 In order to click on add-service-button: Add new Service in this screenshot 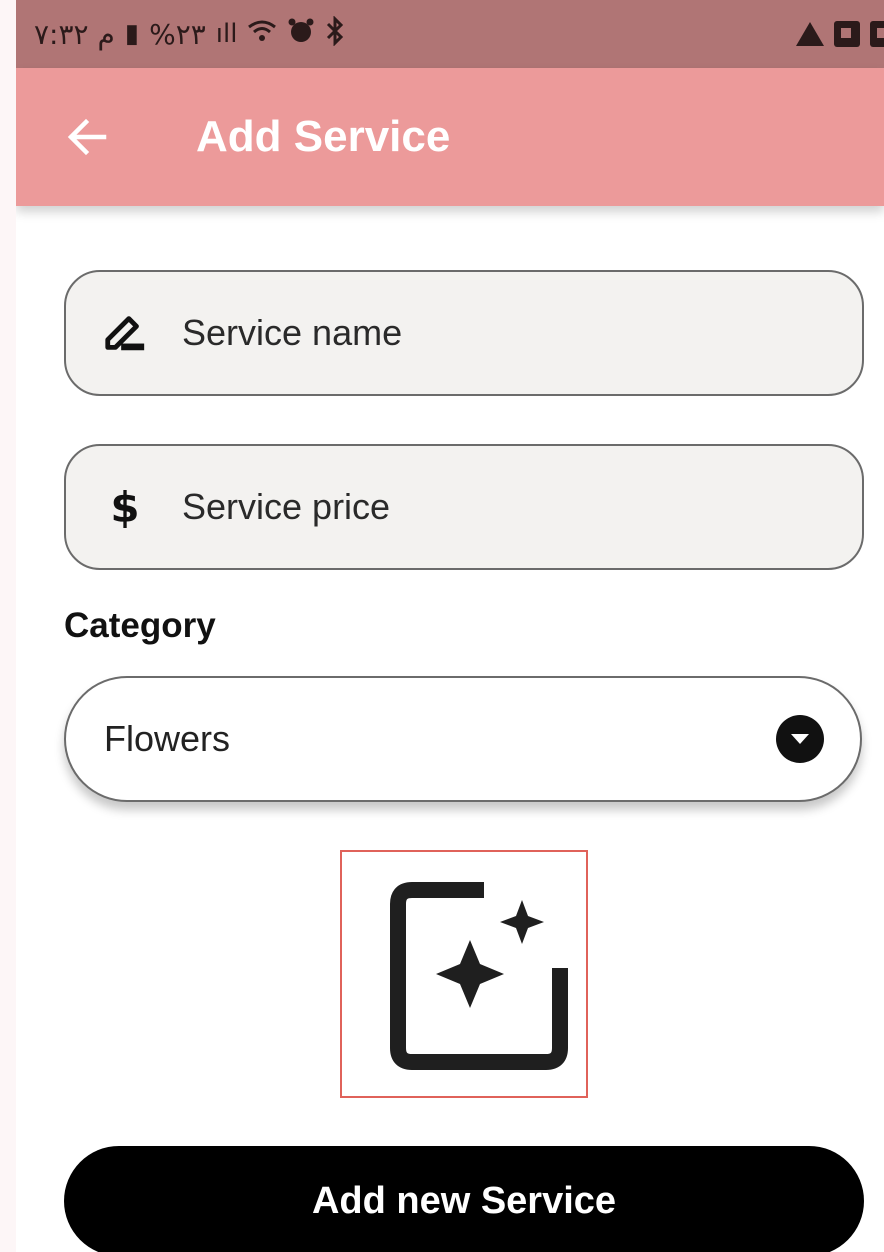, I will do `click(464, 1199)`.